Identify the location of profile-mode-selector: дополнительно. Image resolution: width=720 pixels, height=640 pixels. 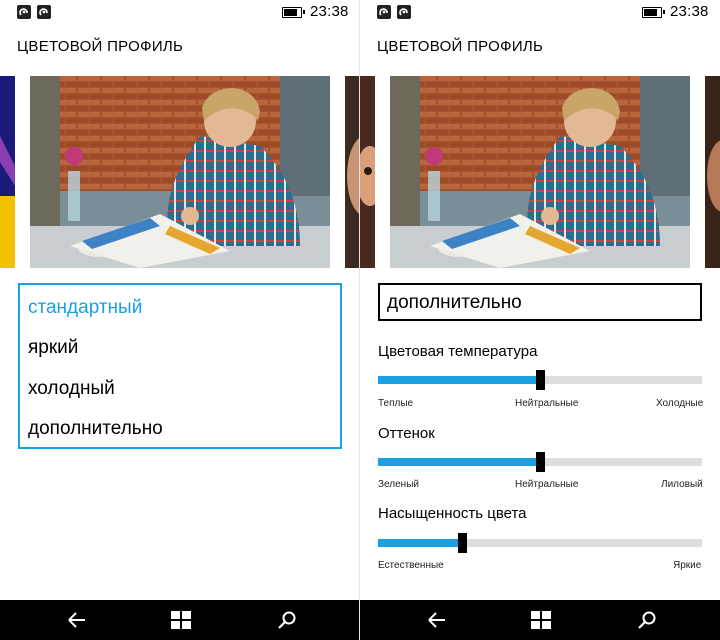
(540, 302).